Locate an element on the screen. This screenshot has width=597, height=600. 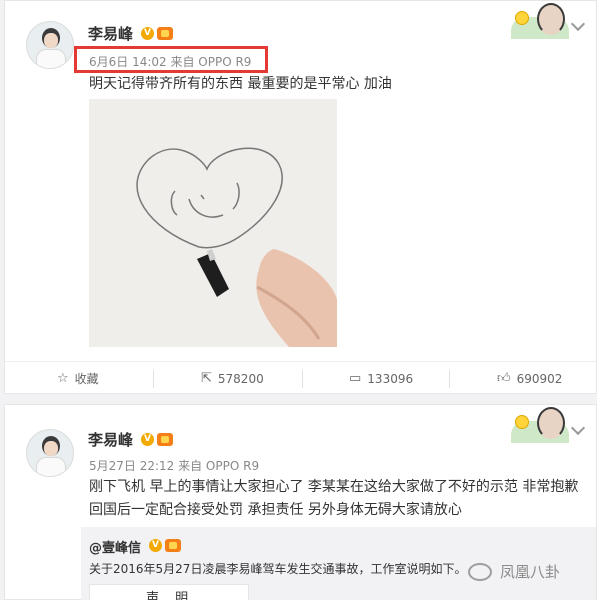
thumbs-up-icon: 👍︎ is located at coordinates (504, 378).